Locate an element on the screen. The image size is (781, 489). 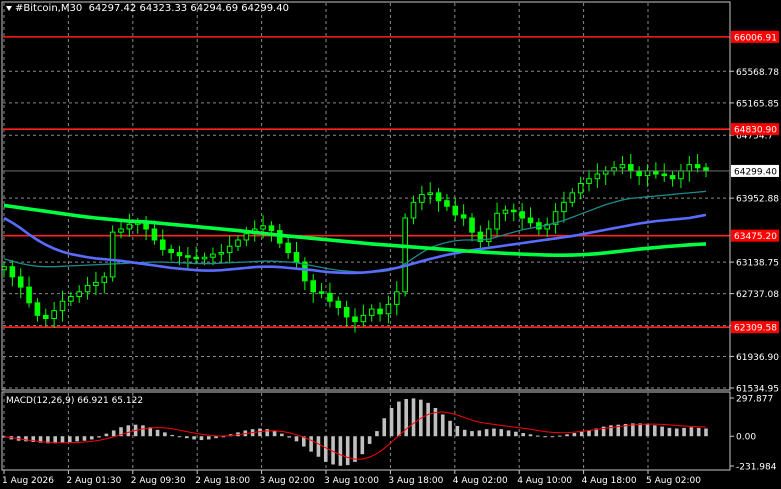
level-label: 66006.91 is located at coordinates (755, 38).